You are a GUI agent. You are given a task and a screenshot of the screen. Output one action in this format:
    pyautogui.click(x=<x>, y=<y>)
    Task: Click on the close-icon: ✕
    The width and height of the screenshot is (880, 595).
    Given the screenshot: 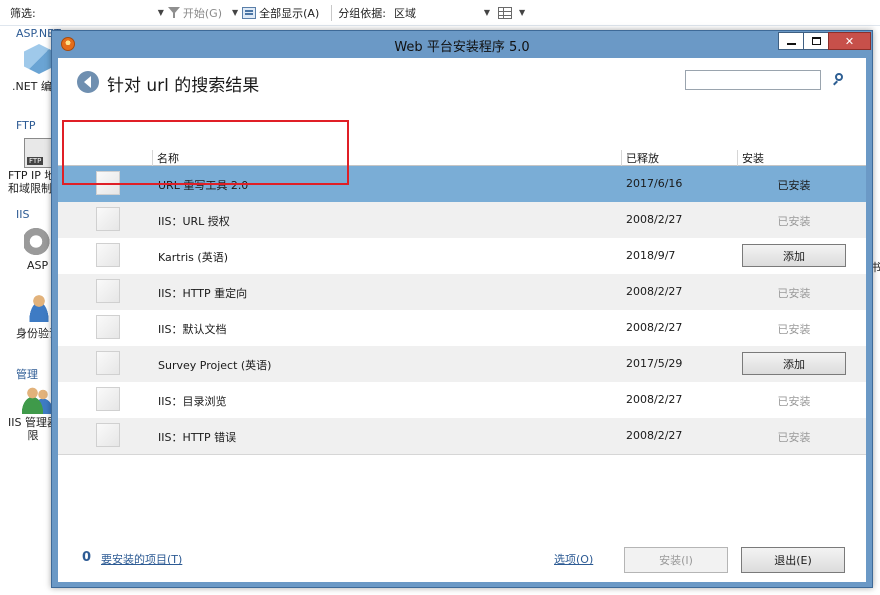 What is the action you would take?
    pyautogui.click(x=849, y=41)
    